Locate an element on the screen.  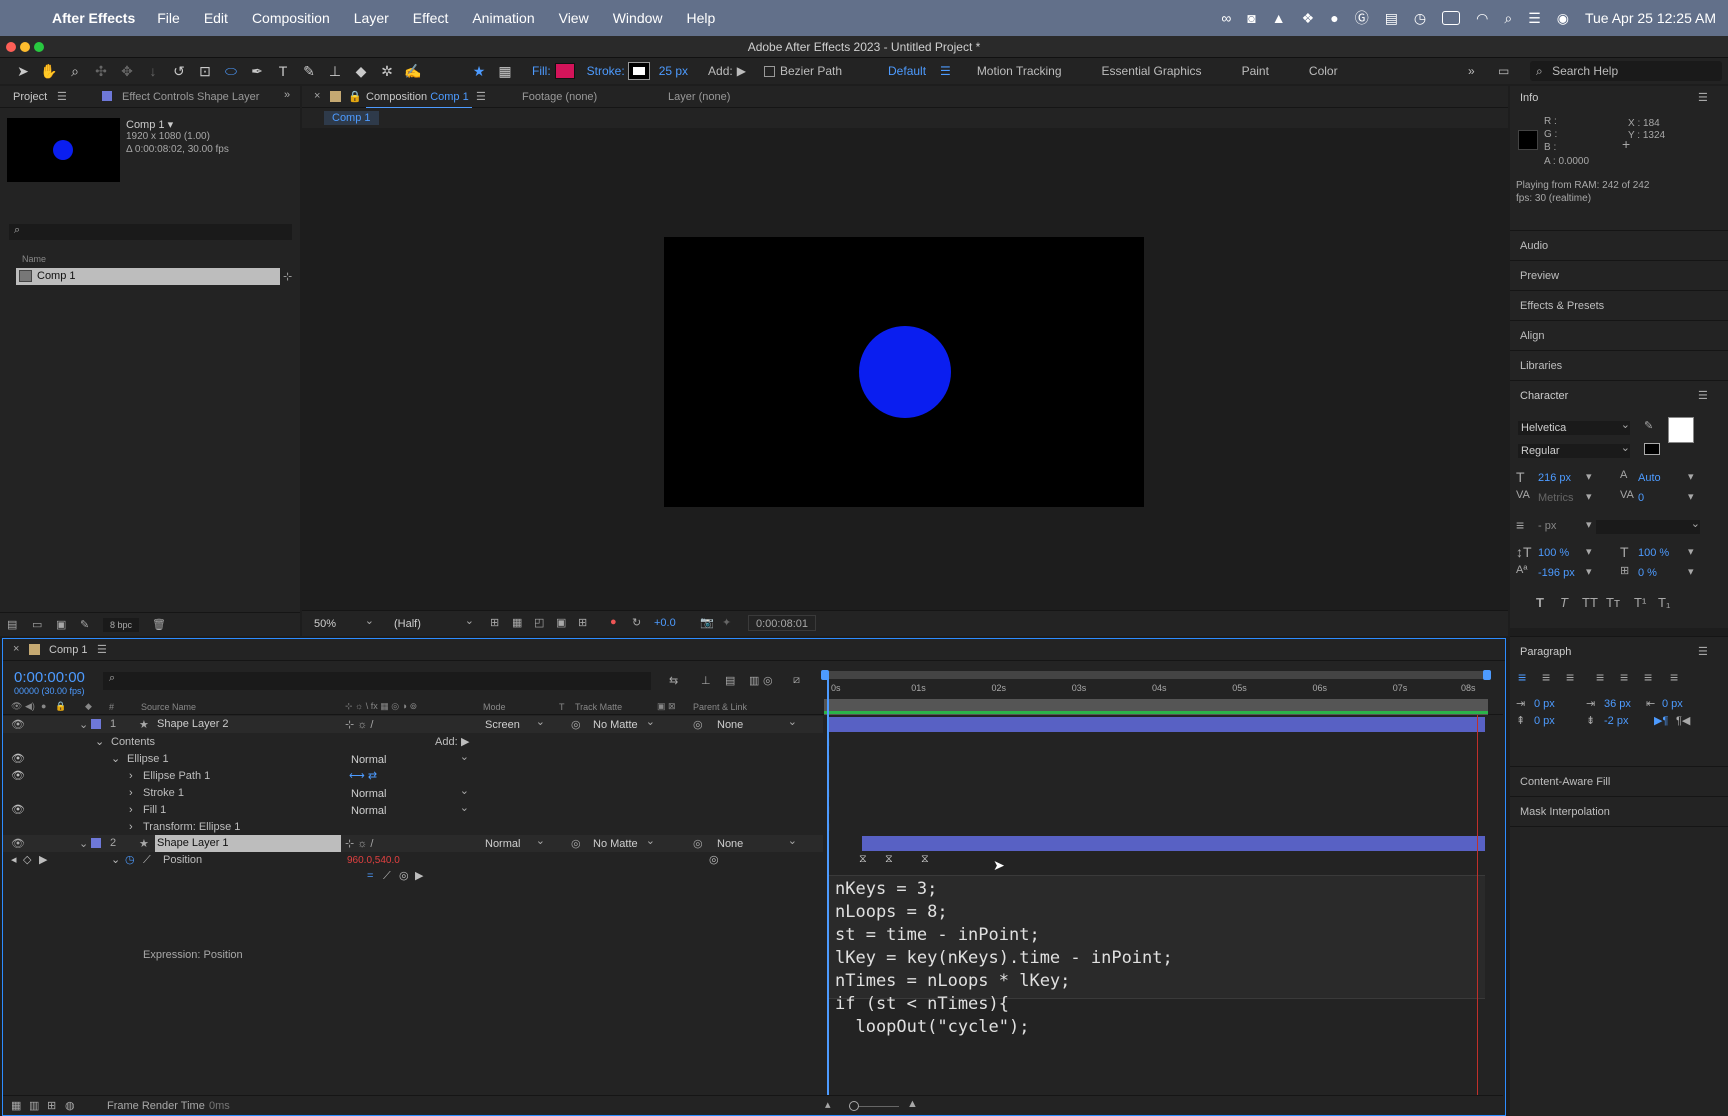
puppet-tool-icon: ✍ is located at coordinates (413, 71).